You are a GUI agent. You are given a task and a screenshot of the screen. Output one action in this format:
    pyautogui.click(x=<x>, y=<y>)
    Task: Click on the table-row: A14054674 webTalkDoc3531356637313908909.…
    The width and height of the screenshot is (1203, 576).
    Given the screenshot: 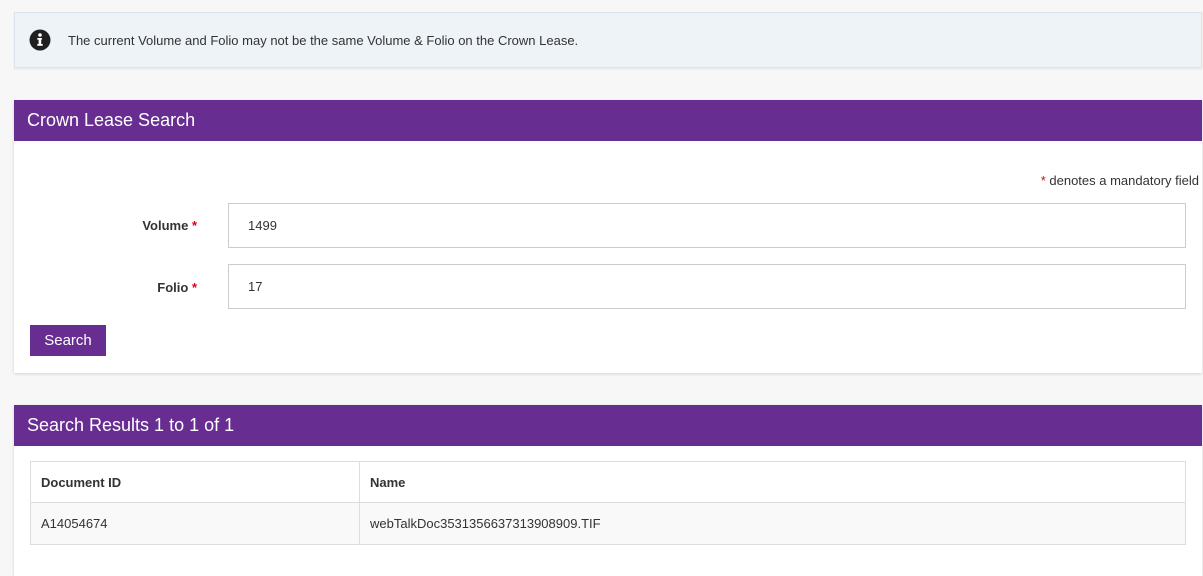 What is the action you would take?
    pyautogui.click(x=608, y=523)
    